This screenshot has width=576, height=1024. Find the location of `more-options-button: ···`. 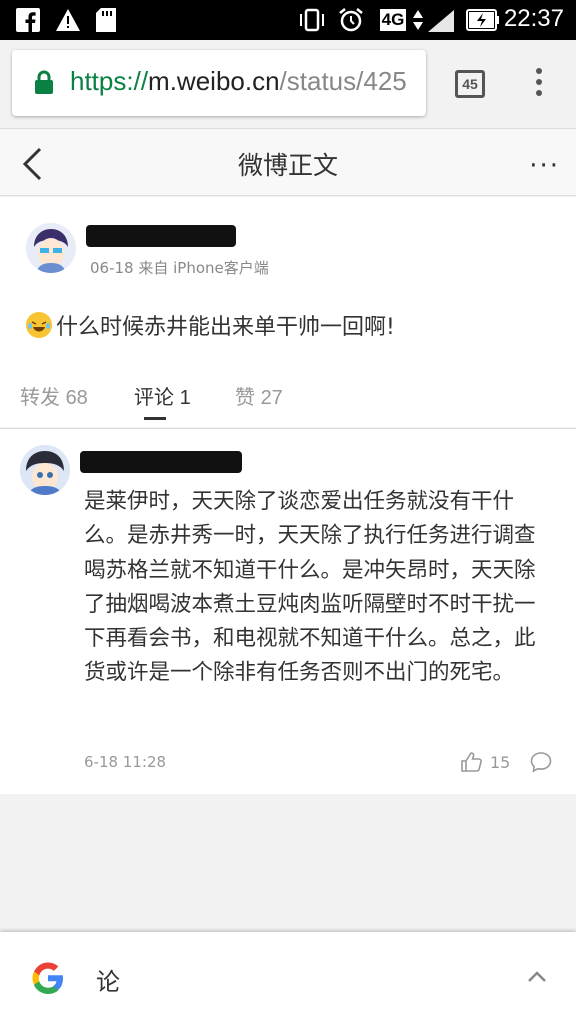

more-options-button: ··· is located at coordinates (544, 166).